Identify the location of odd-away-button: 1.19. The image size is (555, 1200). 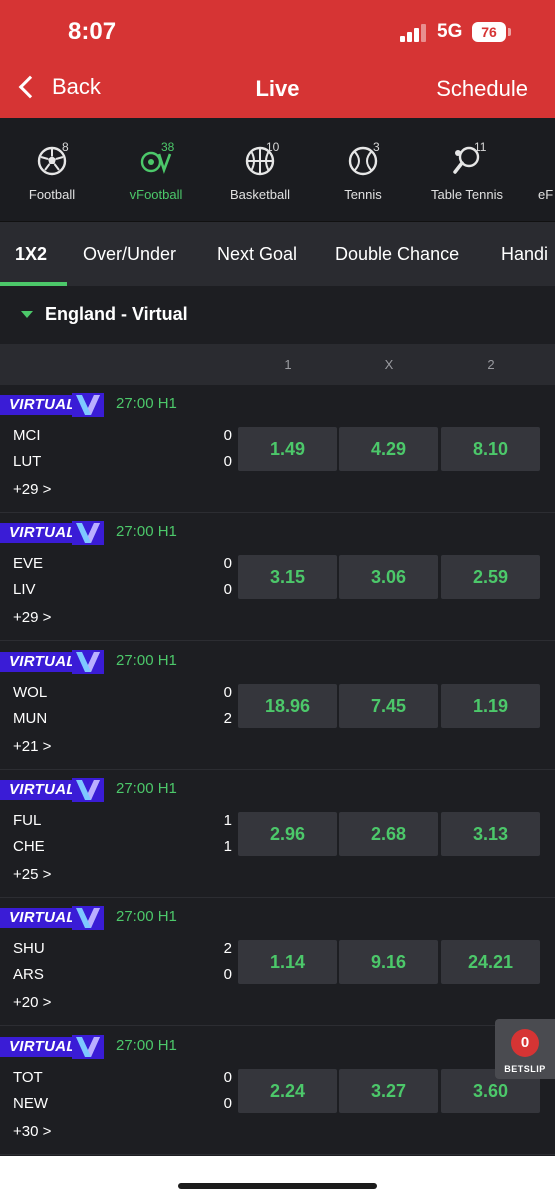
(490, 705).